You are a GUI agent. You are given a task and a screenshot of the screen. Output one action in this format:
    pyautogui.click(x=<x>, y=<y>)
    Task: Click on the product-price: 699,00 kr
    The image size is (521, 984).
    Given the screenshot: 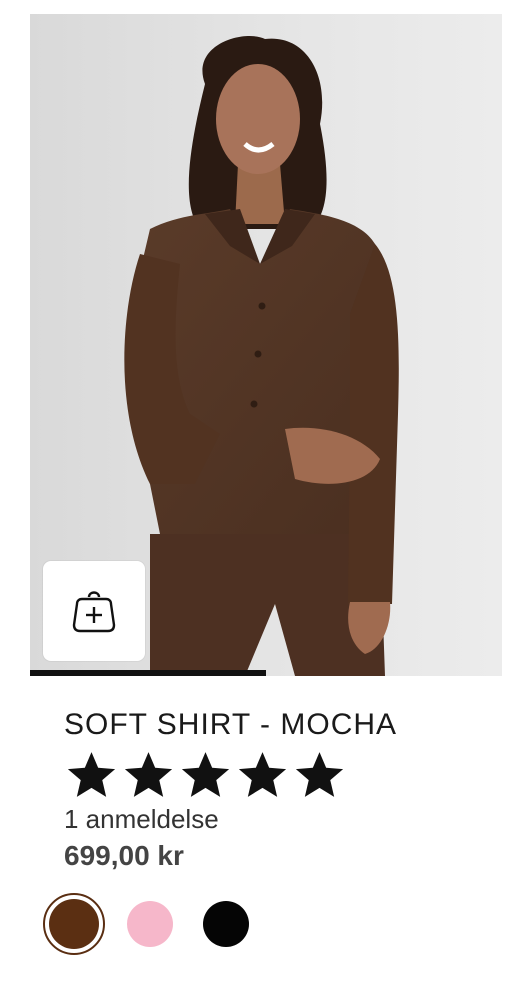 What is the action you would take?
    pyautogui.click(x=124, y=855)
    